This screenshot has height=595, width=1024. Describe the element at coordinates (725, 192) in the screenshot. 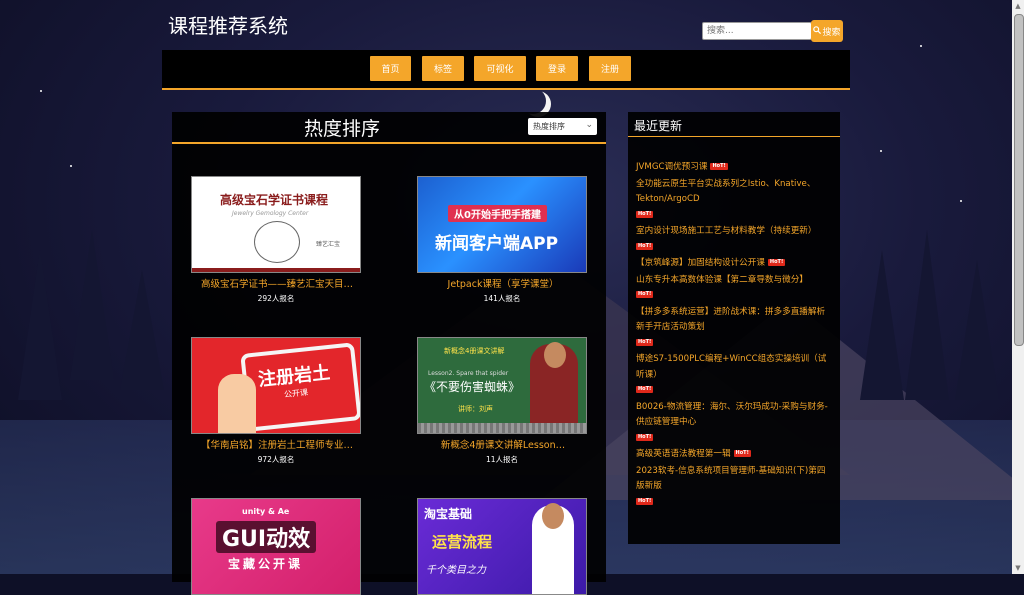

I see `update-link: 全功能云原生平台实战系列之Istio、Knative、Tekton/ArgoCD` at that location.